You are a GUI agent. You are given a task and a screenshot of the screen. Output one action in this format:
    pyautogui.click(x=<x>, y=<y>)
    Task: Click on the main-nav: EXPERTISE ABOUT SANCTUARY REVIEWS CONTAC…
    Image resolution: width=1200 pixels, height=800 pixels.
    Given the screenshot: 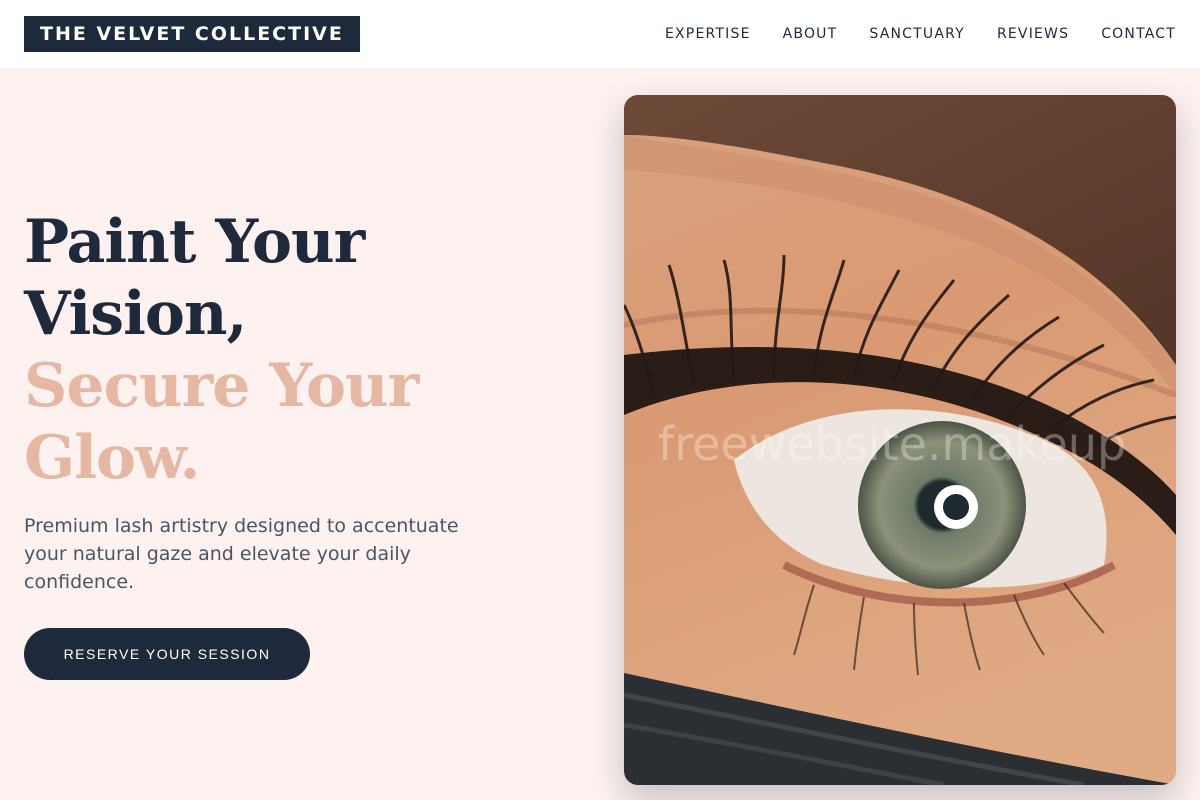 What is the action you would take?
    pyautogui.click(x=920, y=34)
    